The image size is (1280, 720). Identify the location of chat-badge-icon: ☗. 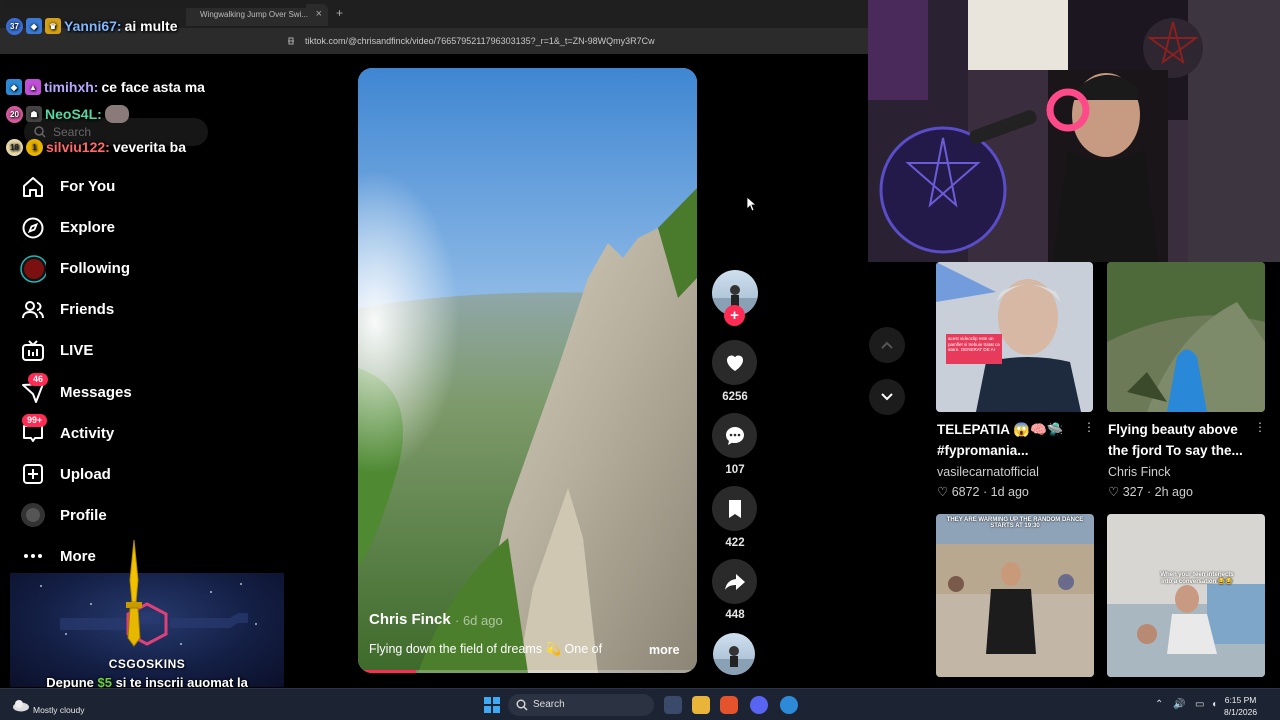
(34, 114).